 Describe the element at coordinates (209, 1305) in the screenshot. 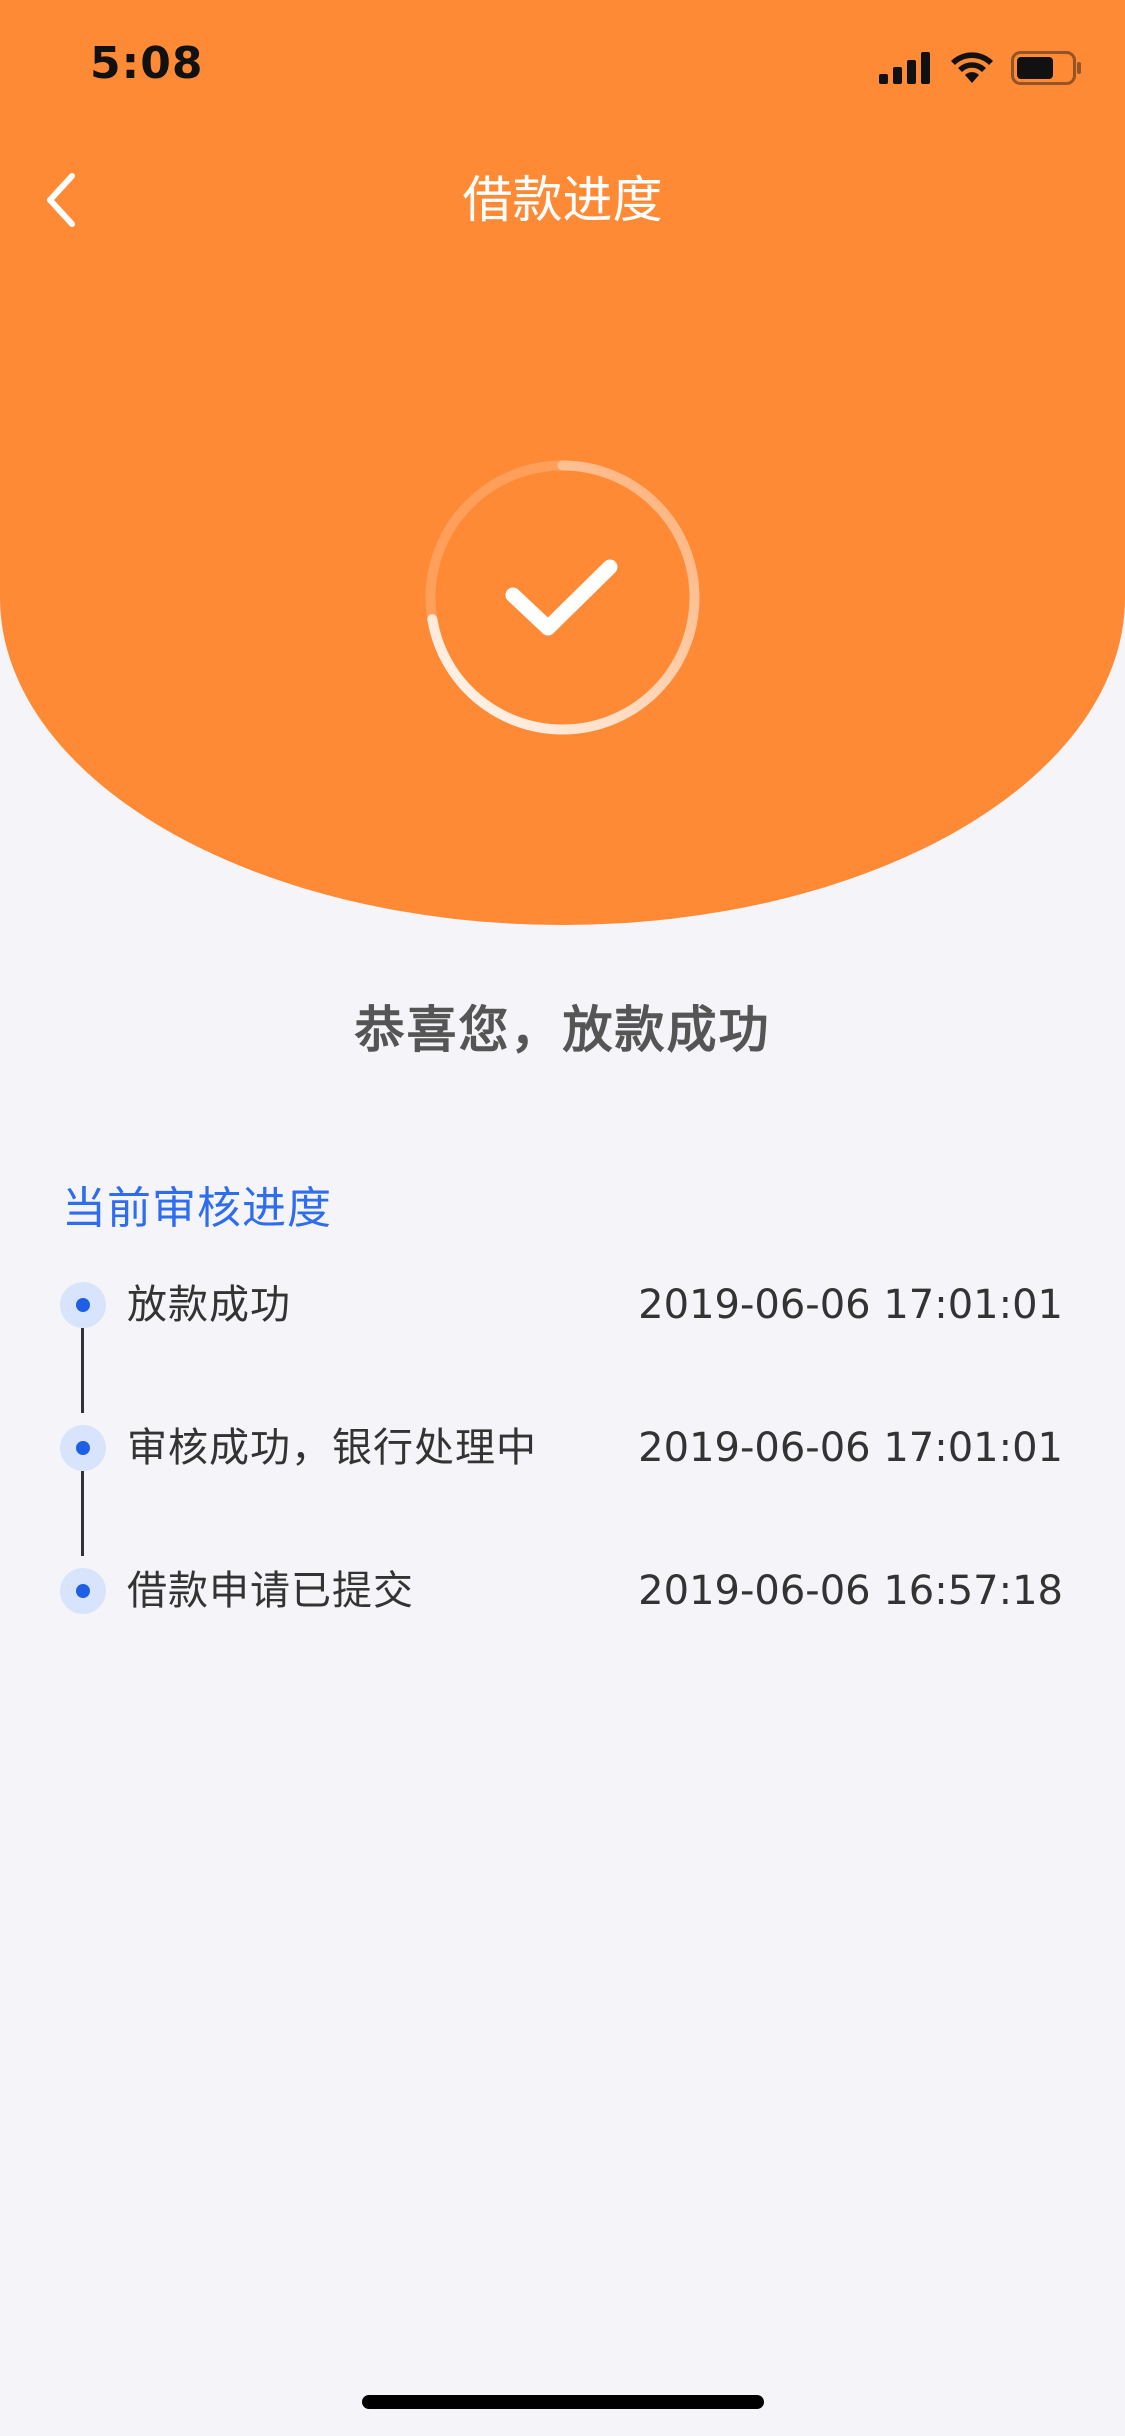

I see `timeline-step-label: 放款成功` at that location.